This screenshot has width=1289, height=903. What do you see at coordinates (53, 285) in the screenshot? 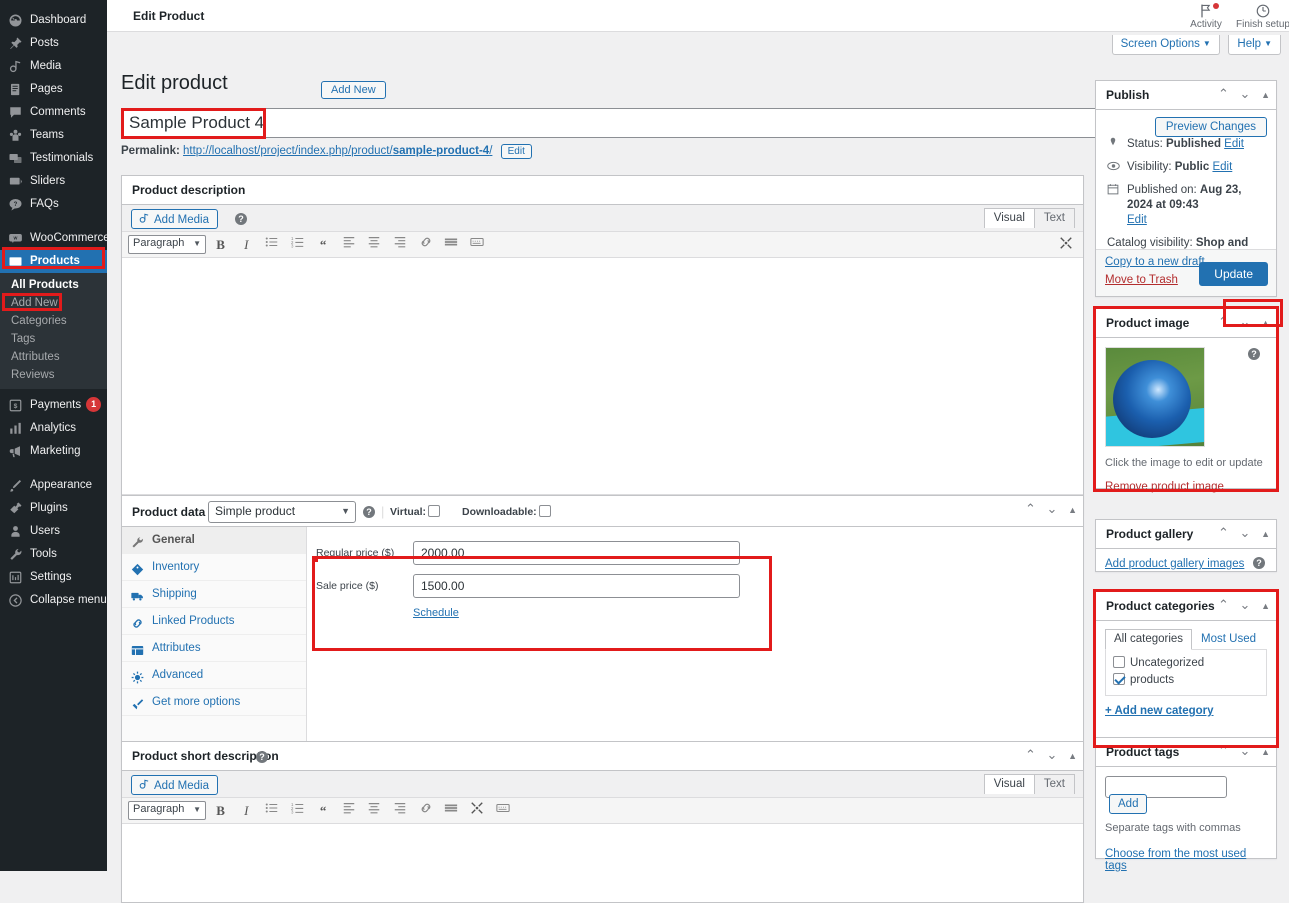
I see `submenu-item-all-products: All Products` at bounding box center [53, 285].